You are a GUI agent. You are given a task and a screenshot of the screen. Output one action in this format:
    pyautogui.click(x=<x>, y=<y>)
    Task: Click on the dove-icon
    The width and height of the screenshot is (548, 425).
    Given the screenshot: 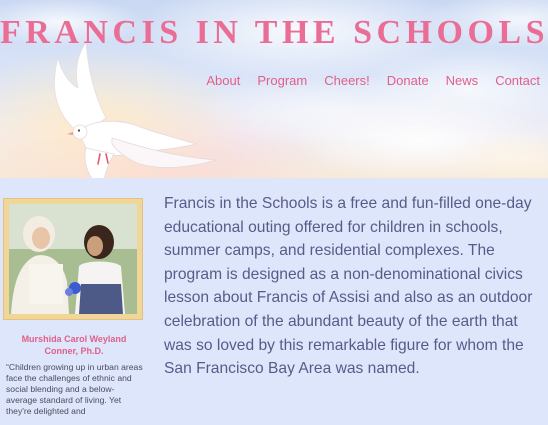 What is the action you would take?
    pyautogui.click(x=135, y=109)
    